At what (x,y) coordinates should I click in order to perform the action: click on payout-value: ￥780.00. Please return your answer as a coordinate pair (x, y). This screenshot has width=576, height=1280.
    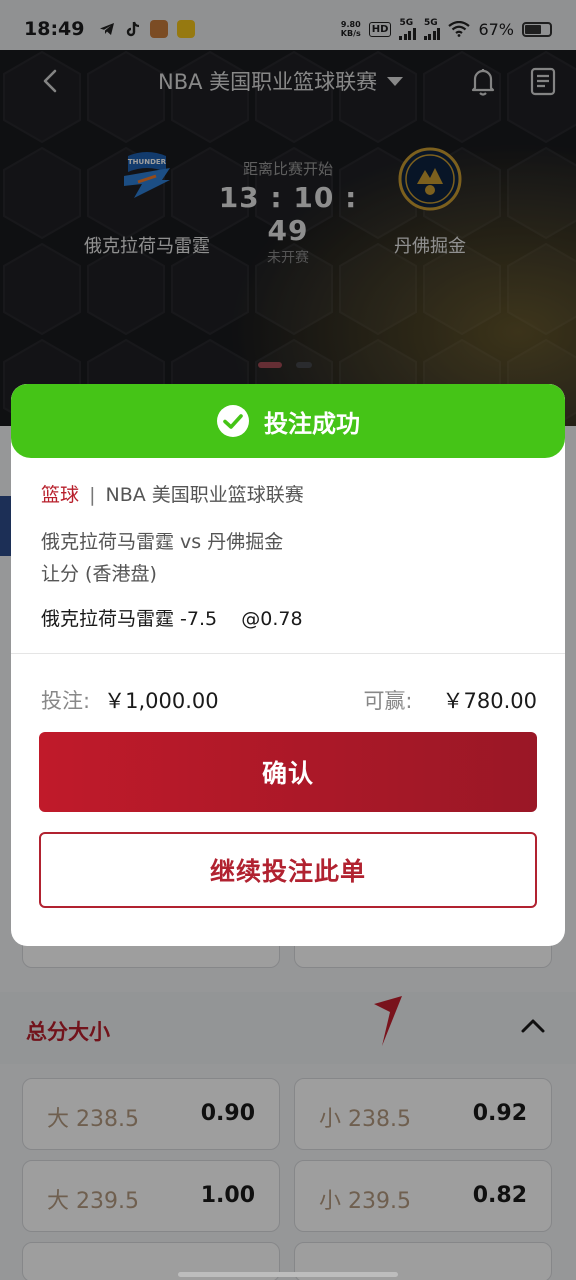
    Looking at the image, I should click on (489, 701).